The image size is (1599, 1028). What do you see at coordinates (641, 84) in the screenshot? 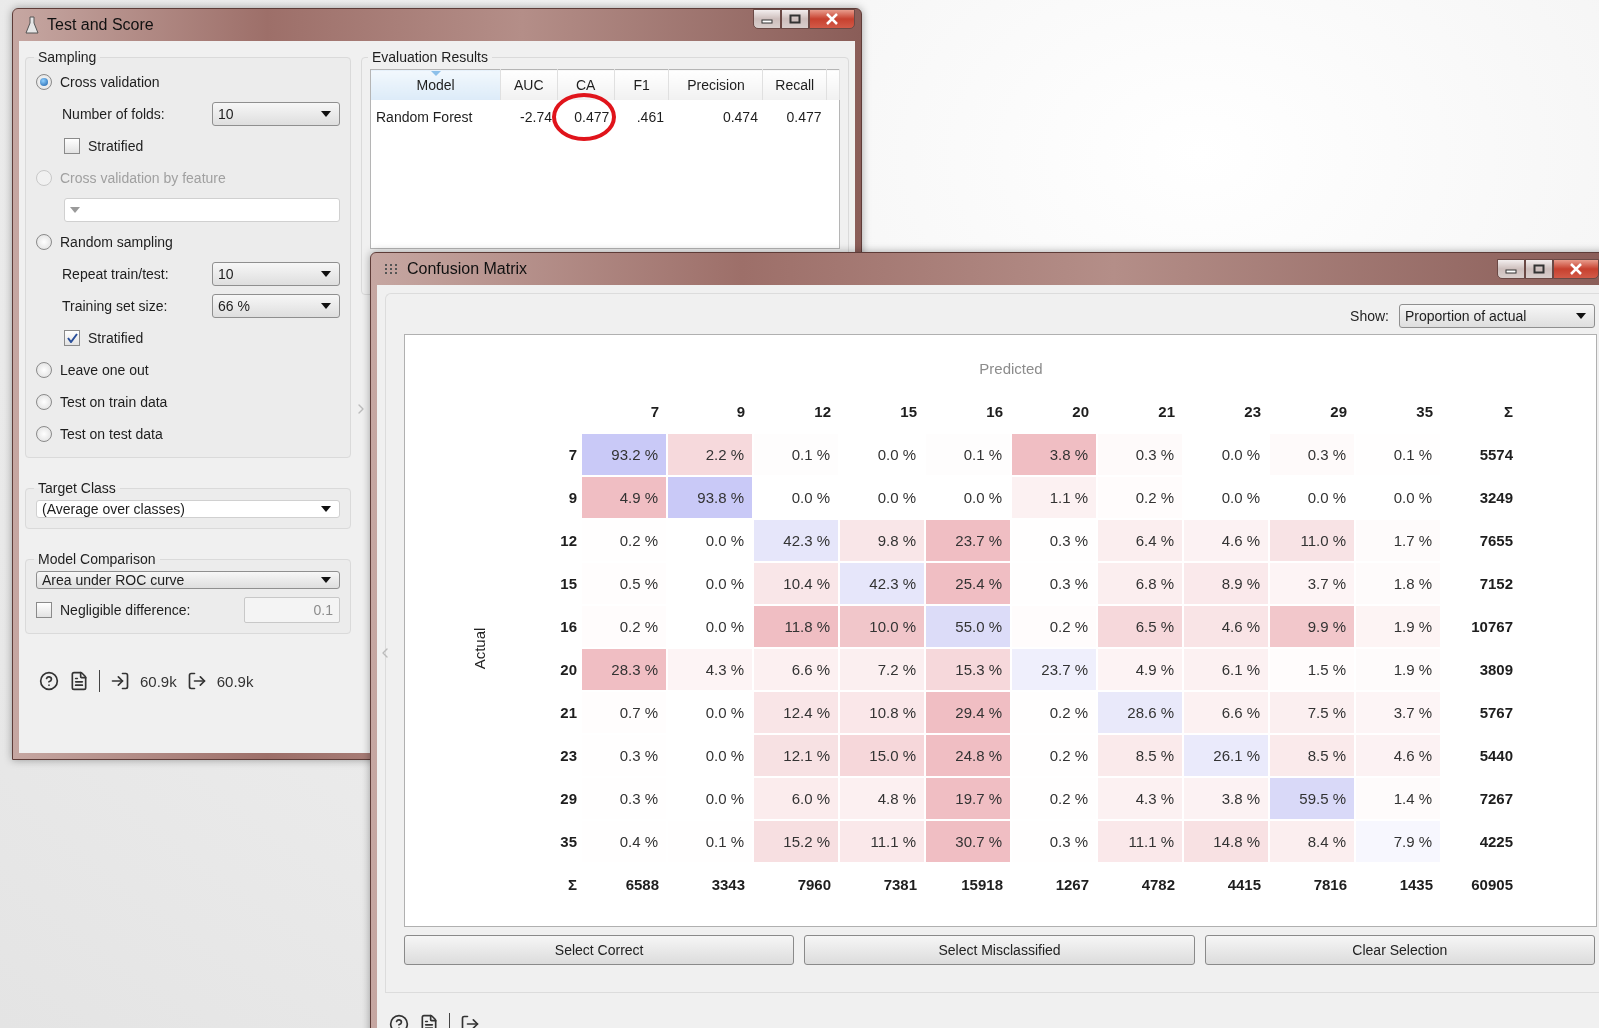
I see `column-header: F1` at bounding box center [641, 84].